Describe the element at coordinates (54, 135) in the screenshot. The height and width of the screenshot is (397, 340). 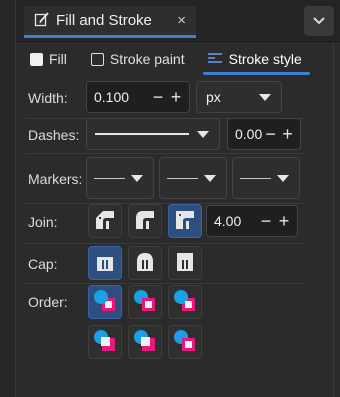
I see `dashes-label: Dashes:` at that location.